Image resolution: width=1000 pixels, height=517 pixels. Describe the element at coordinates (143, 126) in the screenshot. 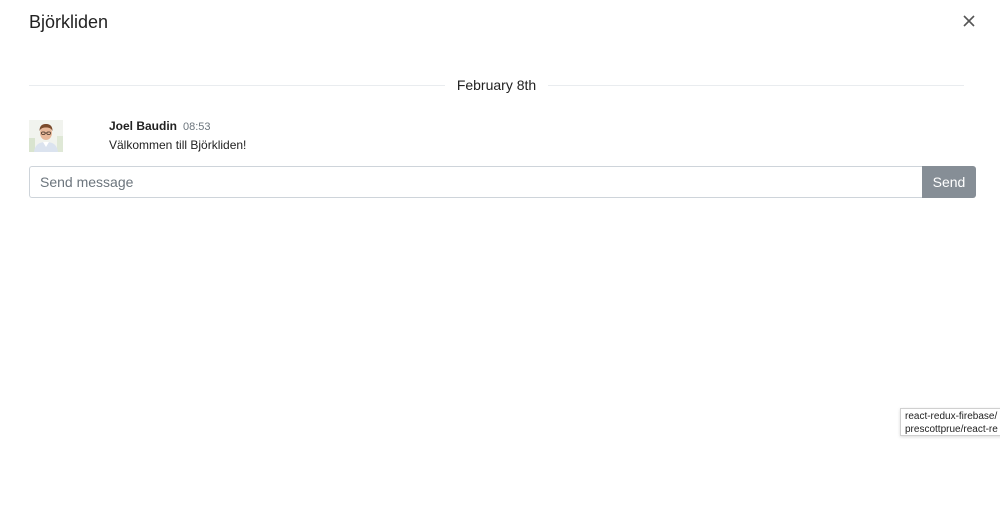

I see `message-author: Joel Baudin` at that location.